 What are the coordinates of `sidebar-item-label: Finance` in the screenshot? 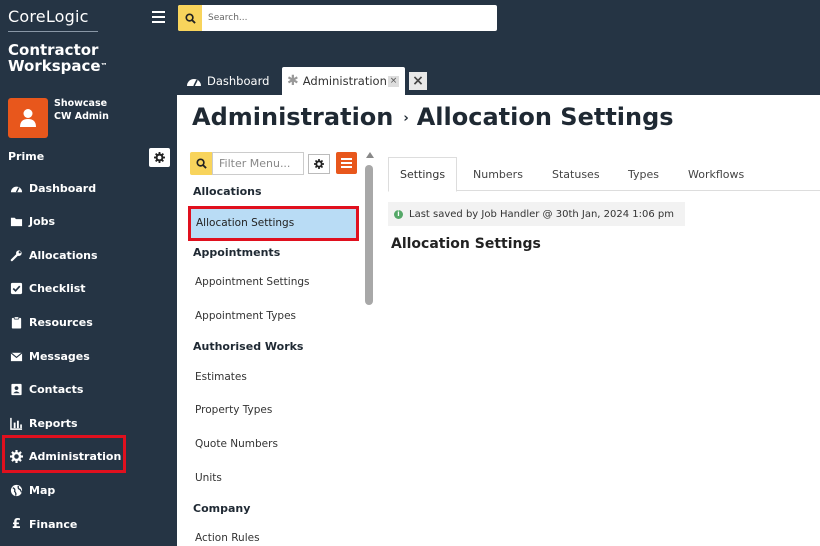 It's located at (53, 524).